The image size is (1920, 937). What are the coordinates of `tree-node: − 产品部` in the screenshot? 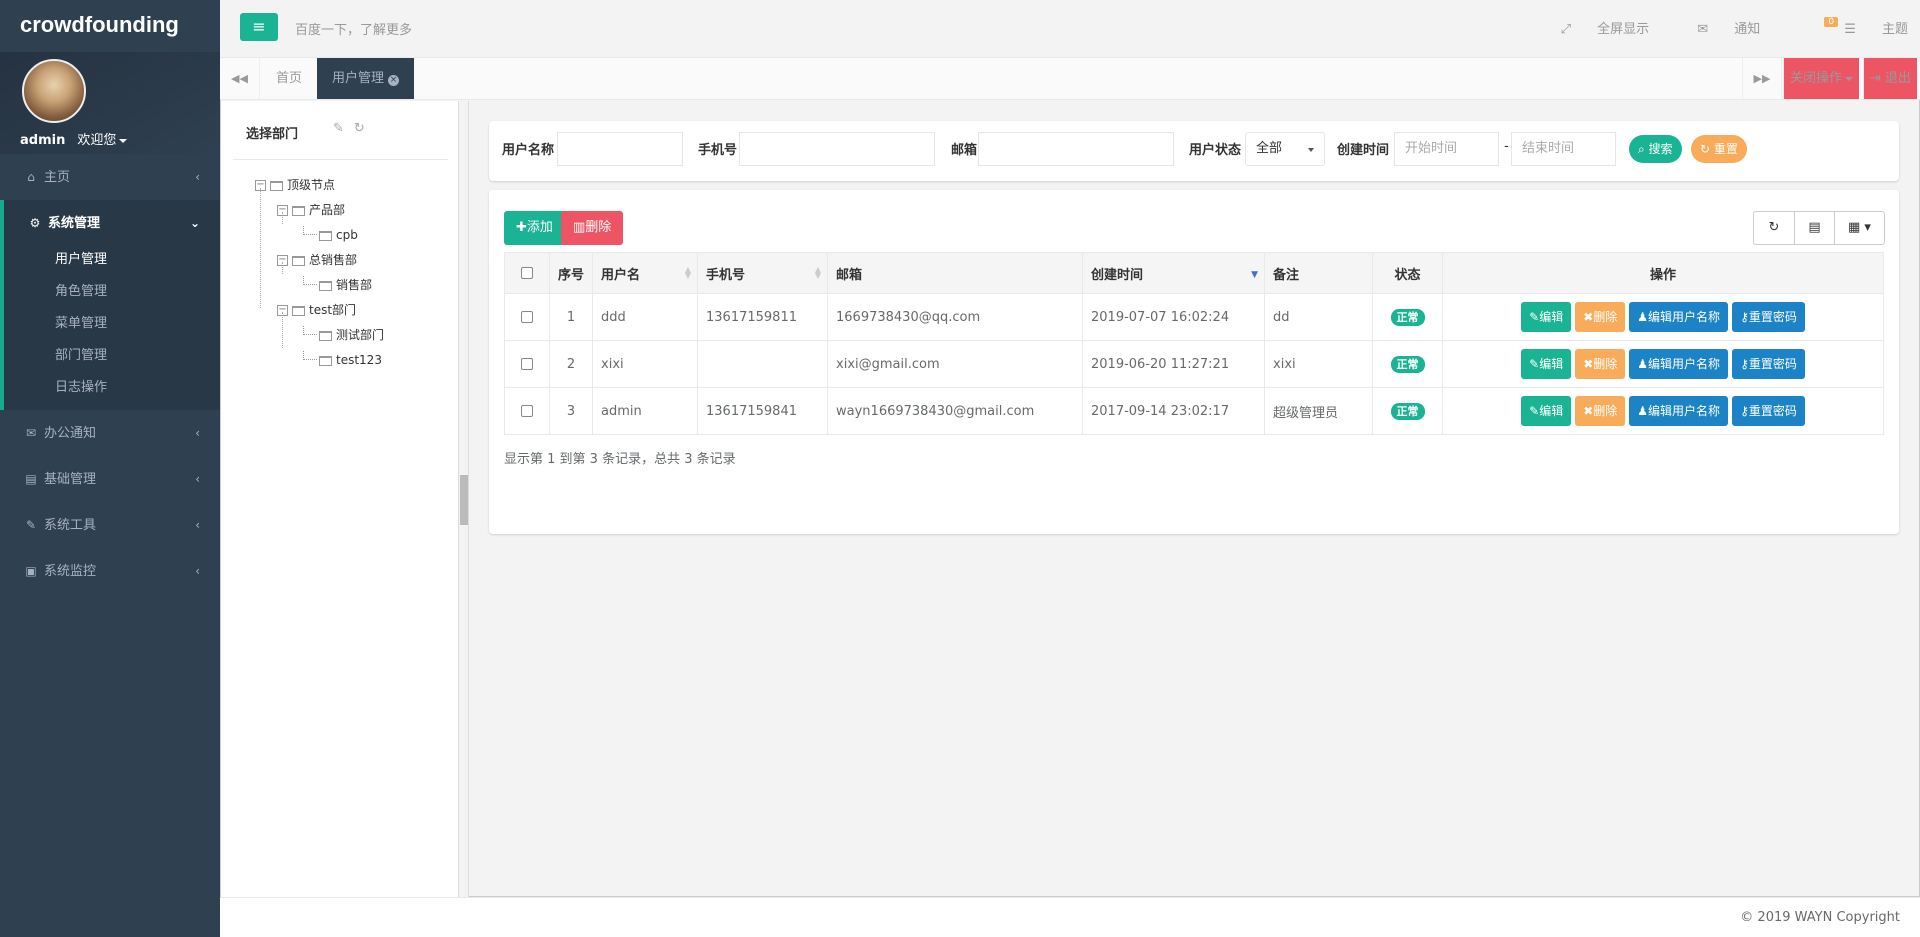 It's located at (311, 210).